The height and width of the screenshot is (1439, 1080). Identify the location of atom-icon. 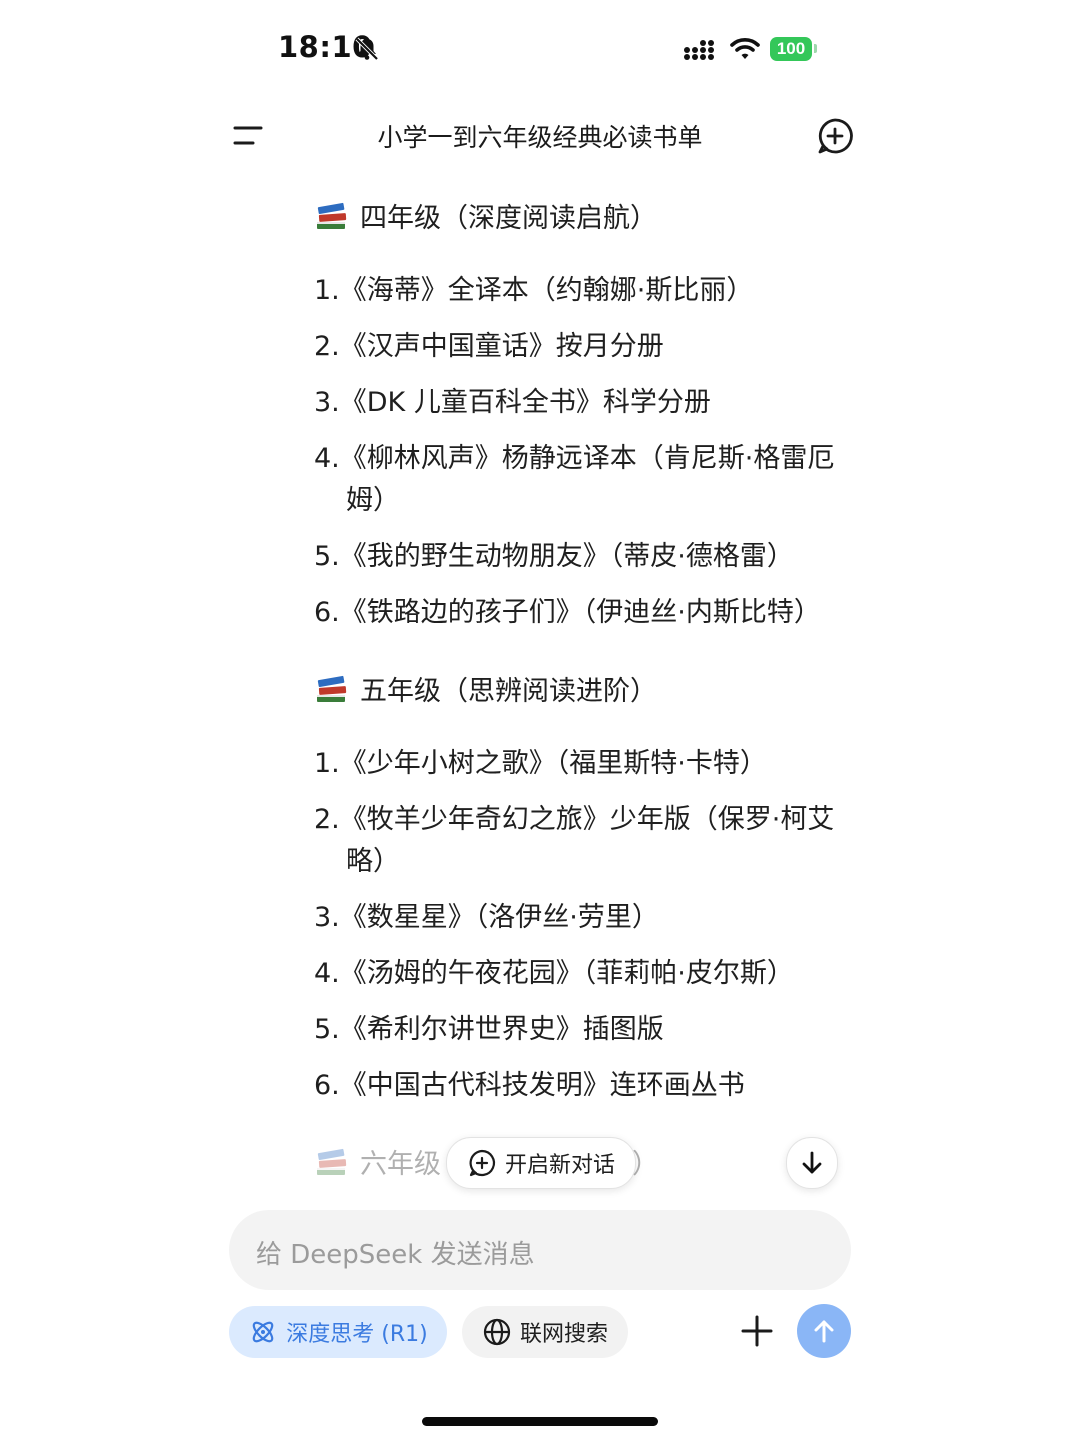
(263, 1332).